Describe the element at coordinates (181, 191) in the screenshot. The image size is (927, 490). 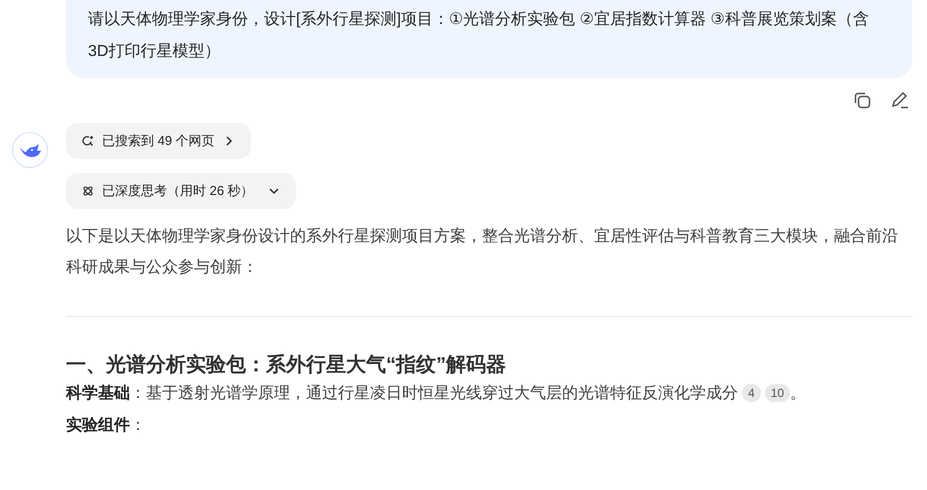
I see `thinking-chip: 已深度思考（用时 26 秒）` at that location.